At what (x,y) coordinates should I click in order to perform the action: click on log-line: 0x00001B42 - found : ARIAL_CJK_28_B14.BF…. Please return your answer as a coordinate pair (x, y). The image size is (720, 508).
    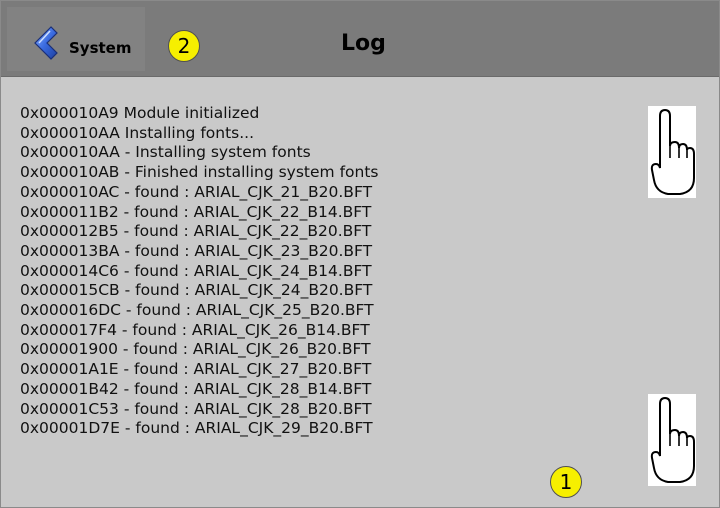
    Looking at the image, I should click on (196, 388).